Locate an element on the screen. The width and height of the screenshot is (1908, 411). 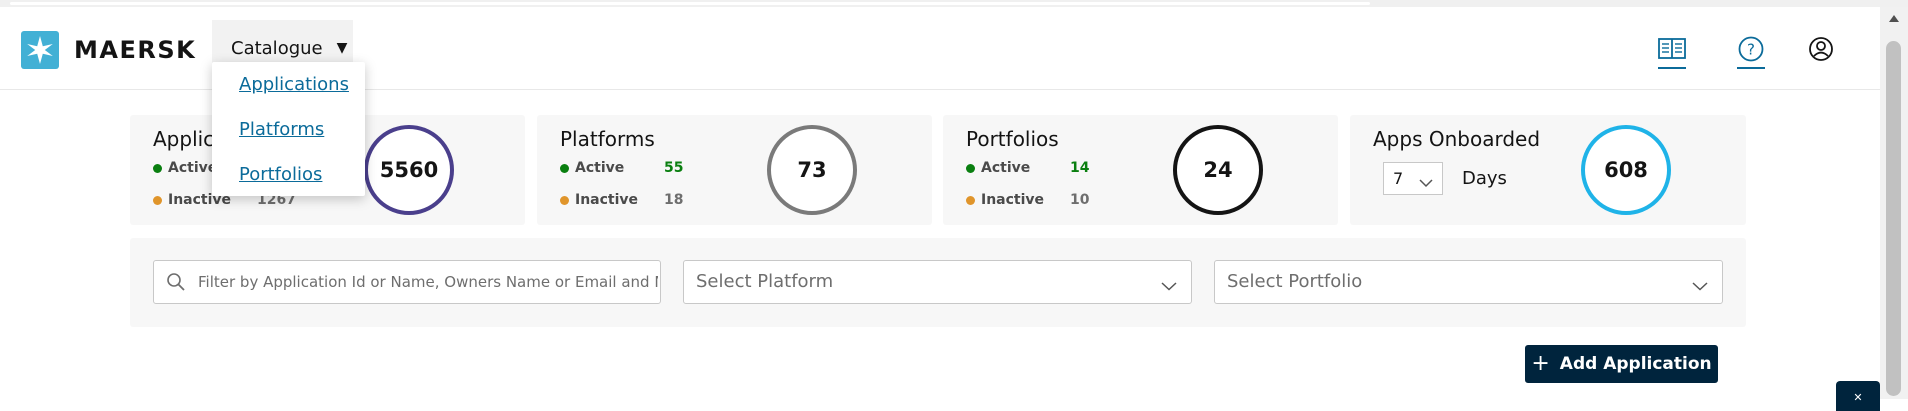
book-icon-underline is located at coordinates (1672, 68).